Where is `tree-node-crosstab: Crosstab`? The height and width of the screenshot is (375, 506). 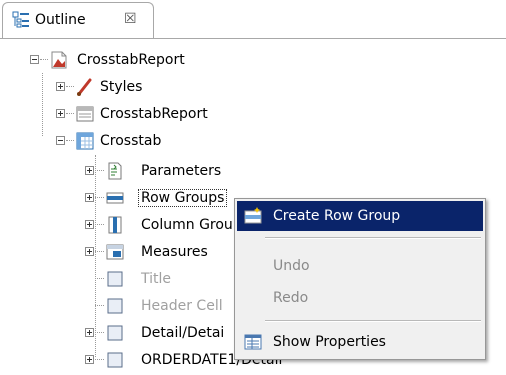
tree-node-crosstab: Crosstab is located at coordinates (150, 142).